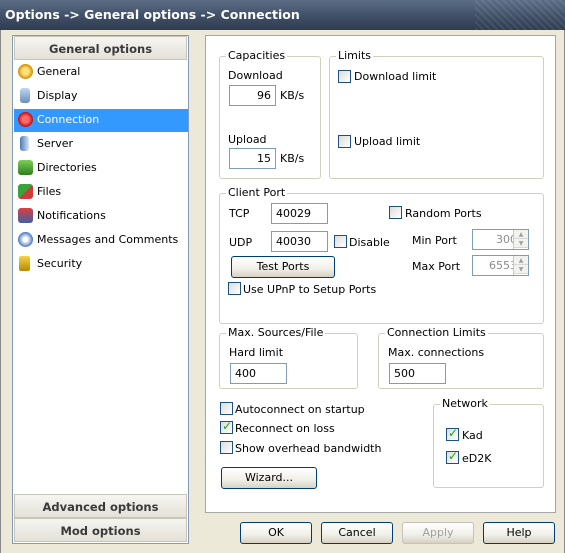 This screenshot has height=553, width=565. Describe the element at coordinates (25, 239) in the screenshot. I see `messages-icon` at that location.